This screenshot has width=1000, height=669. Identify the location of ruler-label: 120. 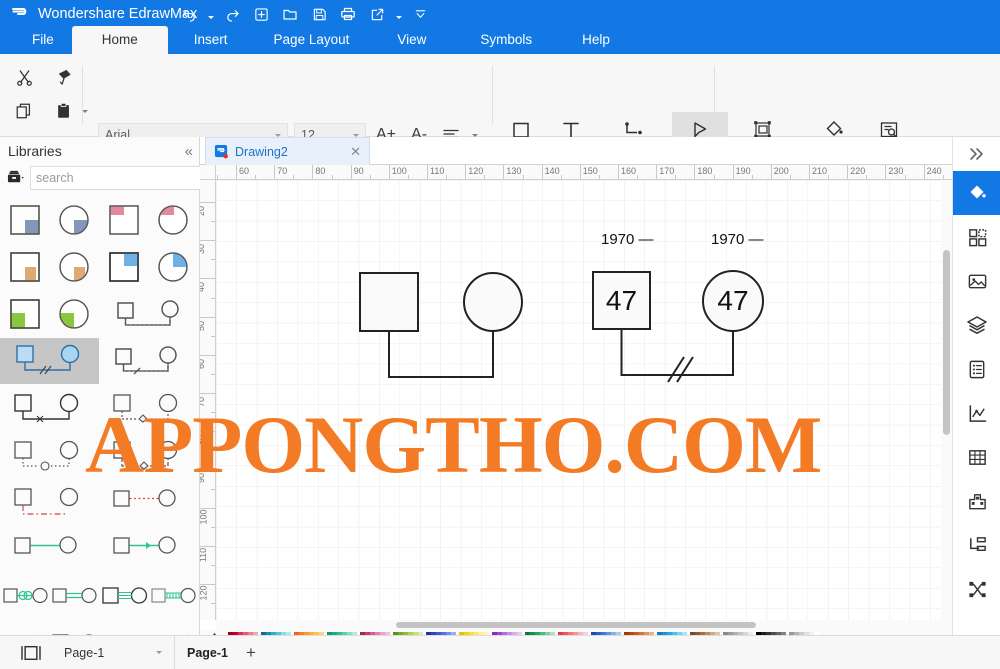
(476, 171).